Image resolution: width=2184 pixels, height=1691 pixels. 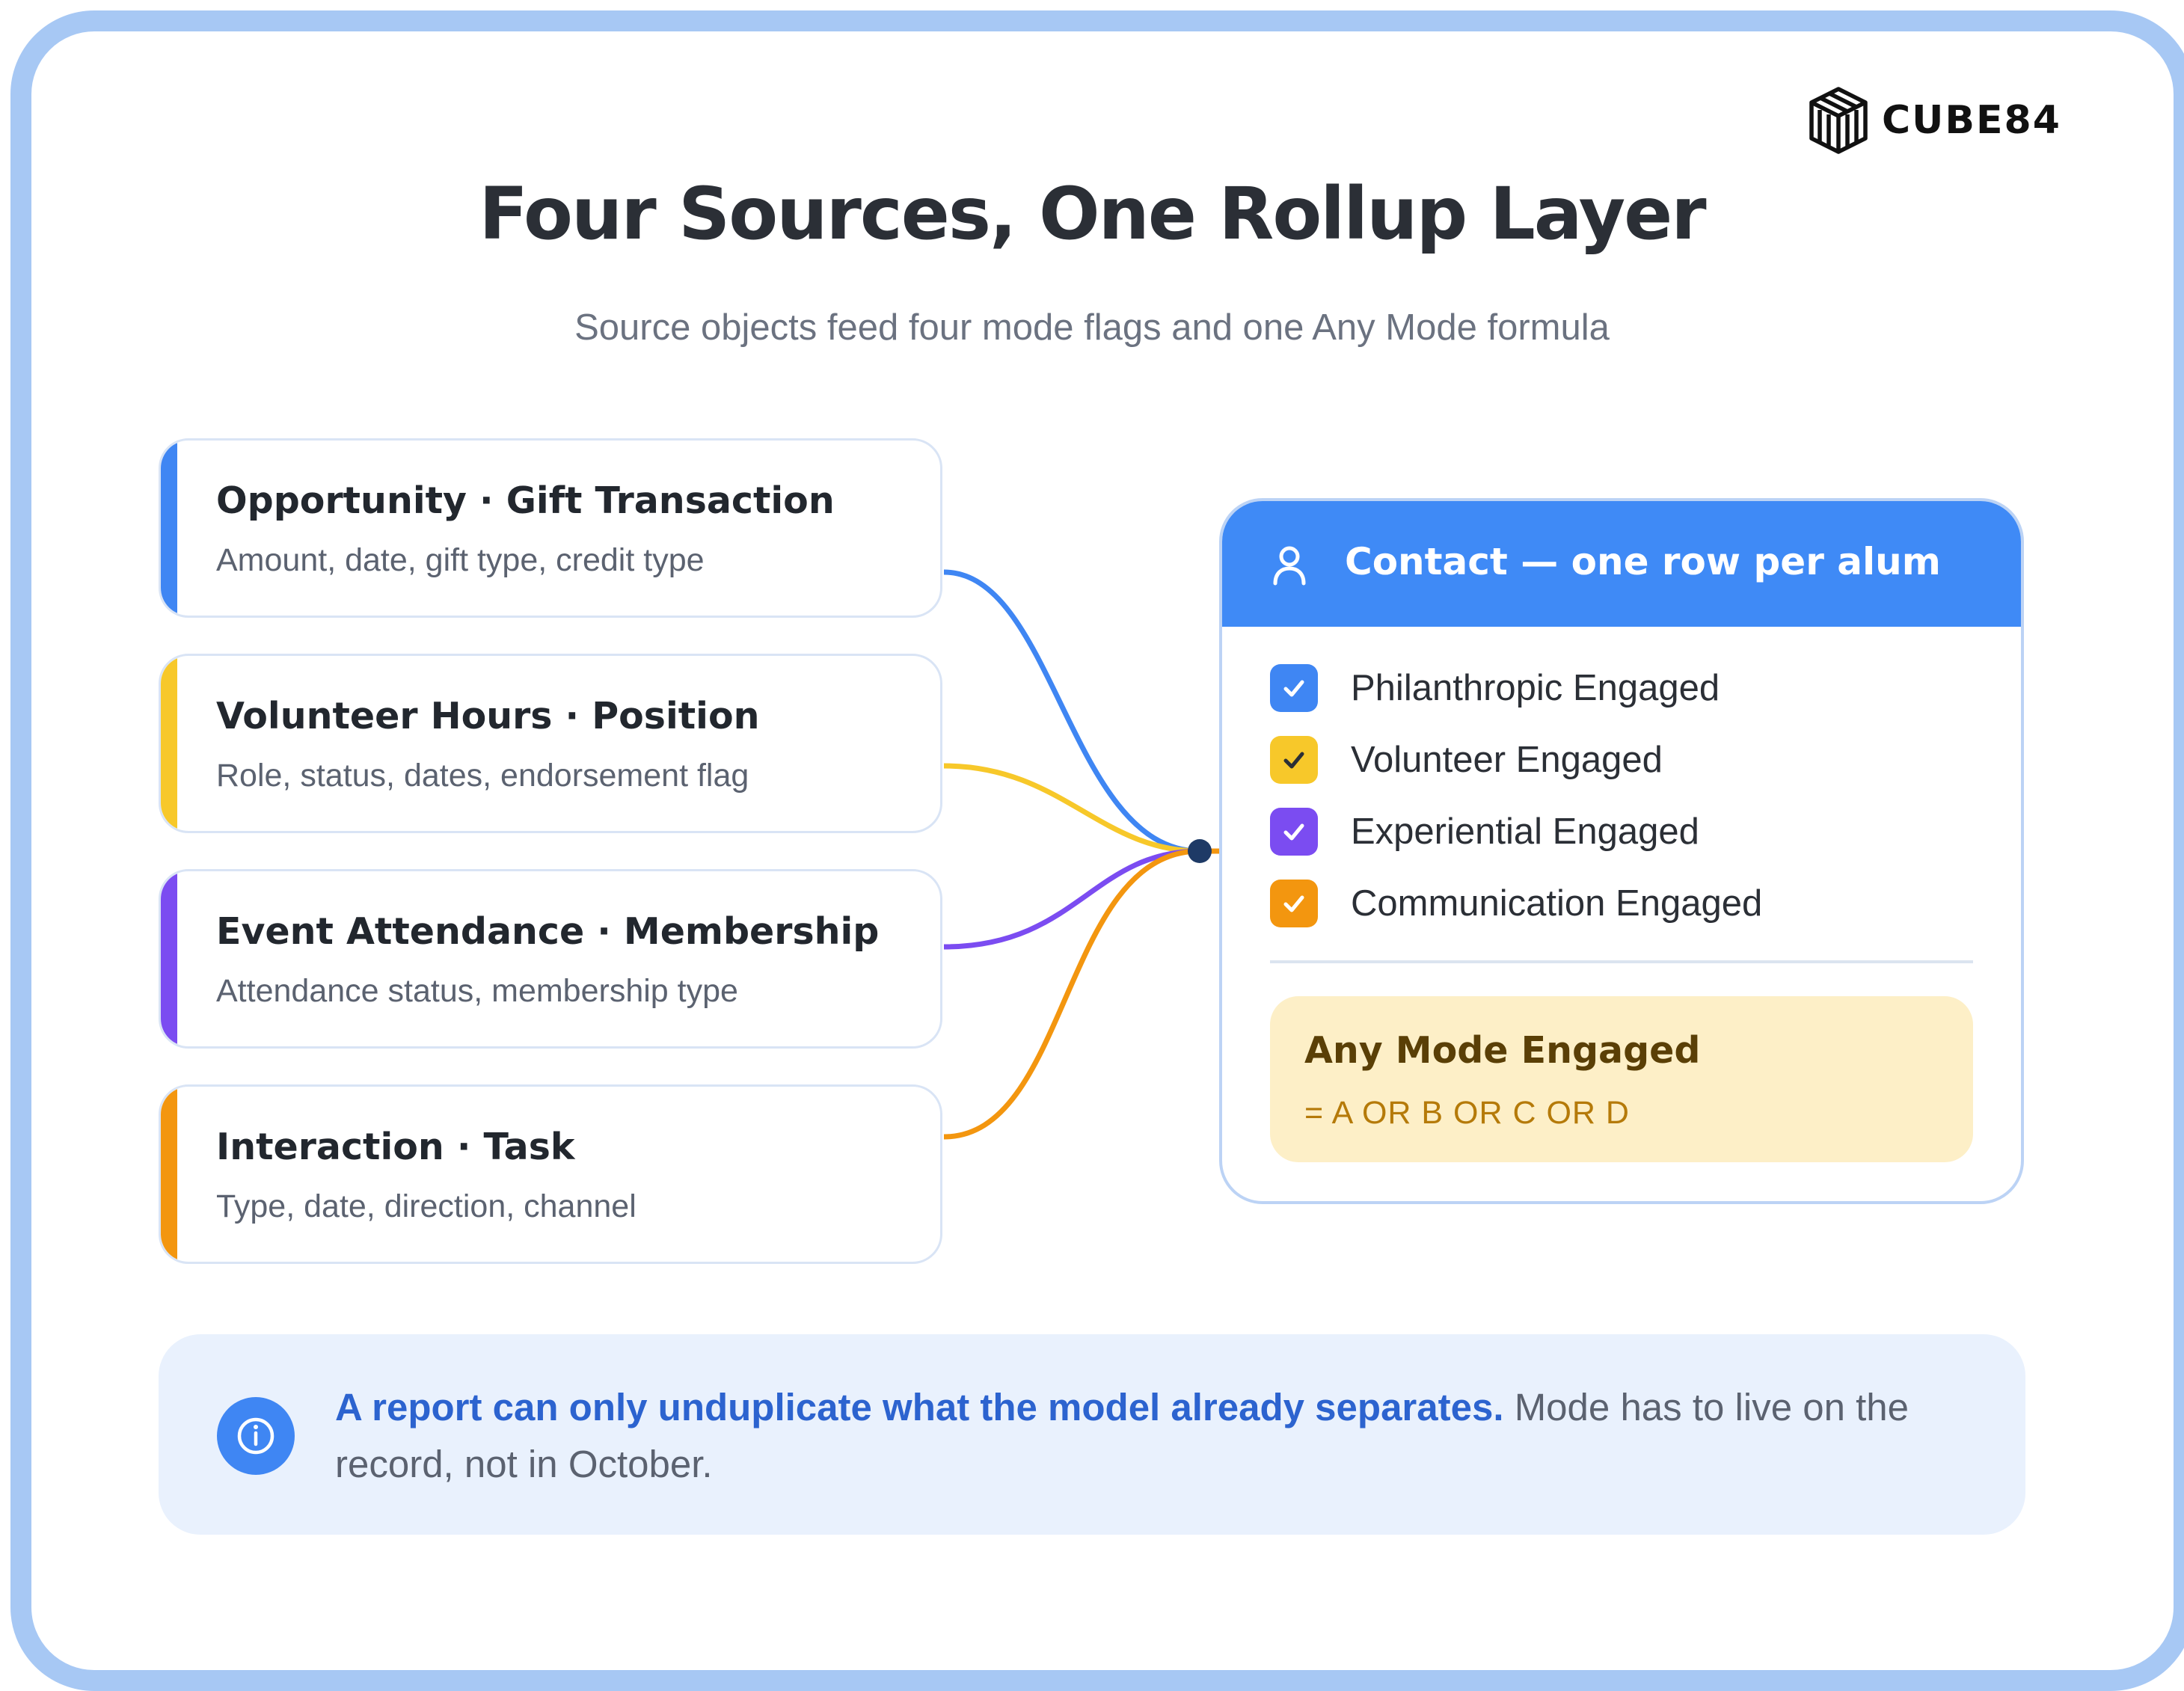 I want to click on connector-interaction, so click(x=1071, y=994).